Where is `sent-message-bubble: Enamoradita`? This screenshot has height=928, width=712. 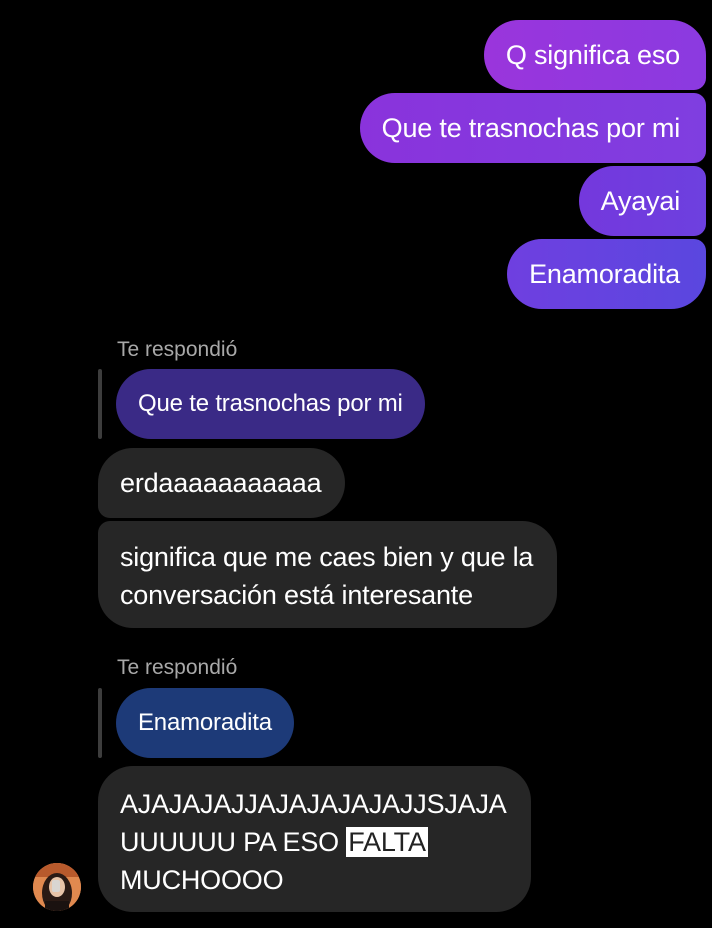 sent-message-bubble: Enamoradita is located at coordinates (606, 274).